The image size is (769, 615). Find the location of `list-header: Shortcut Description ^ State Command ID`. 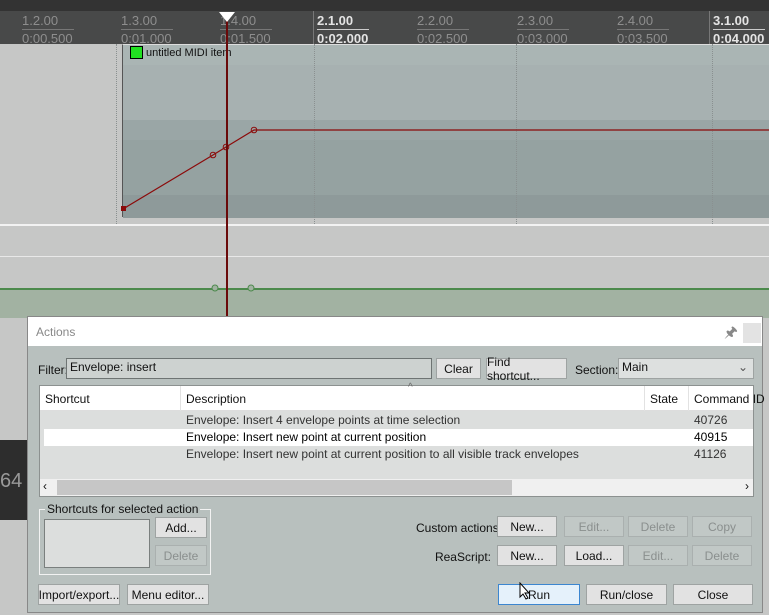

list-header: Shortcut Description ^ State Command ID is located at coordinates (402, 396).